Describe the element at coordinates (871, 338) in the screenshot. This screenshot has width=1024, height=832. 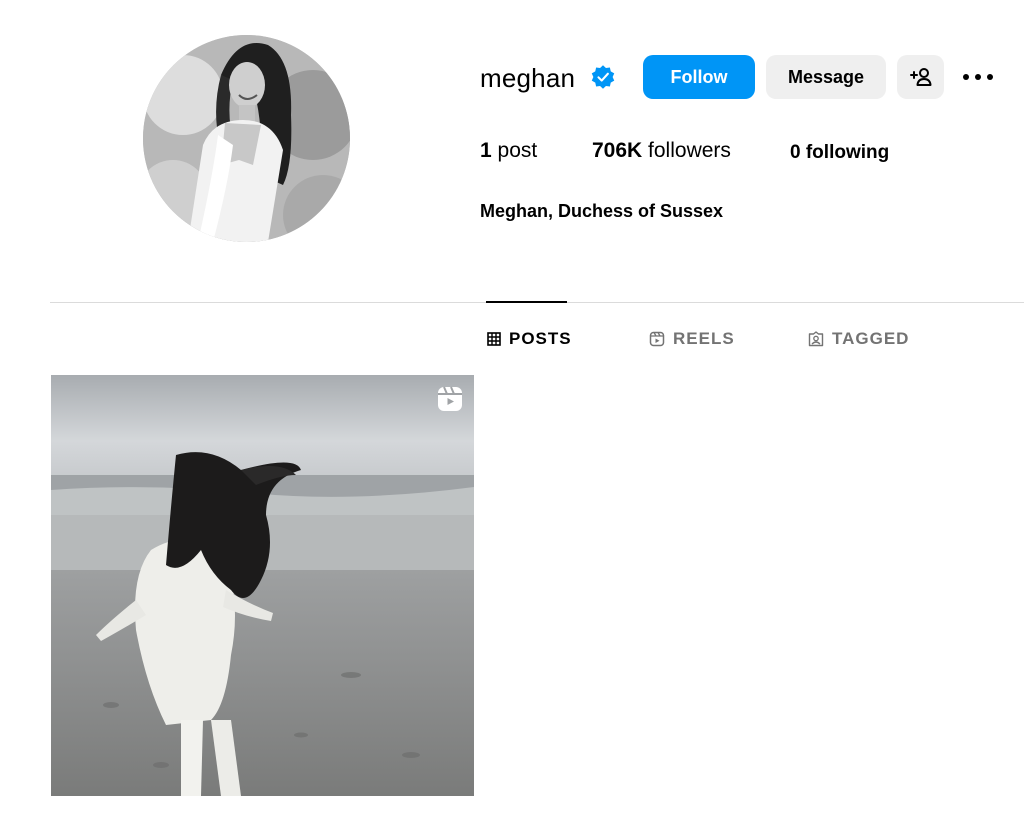
I see `tab-tagged-label: TAGGED` at that location.